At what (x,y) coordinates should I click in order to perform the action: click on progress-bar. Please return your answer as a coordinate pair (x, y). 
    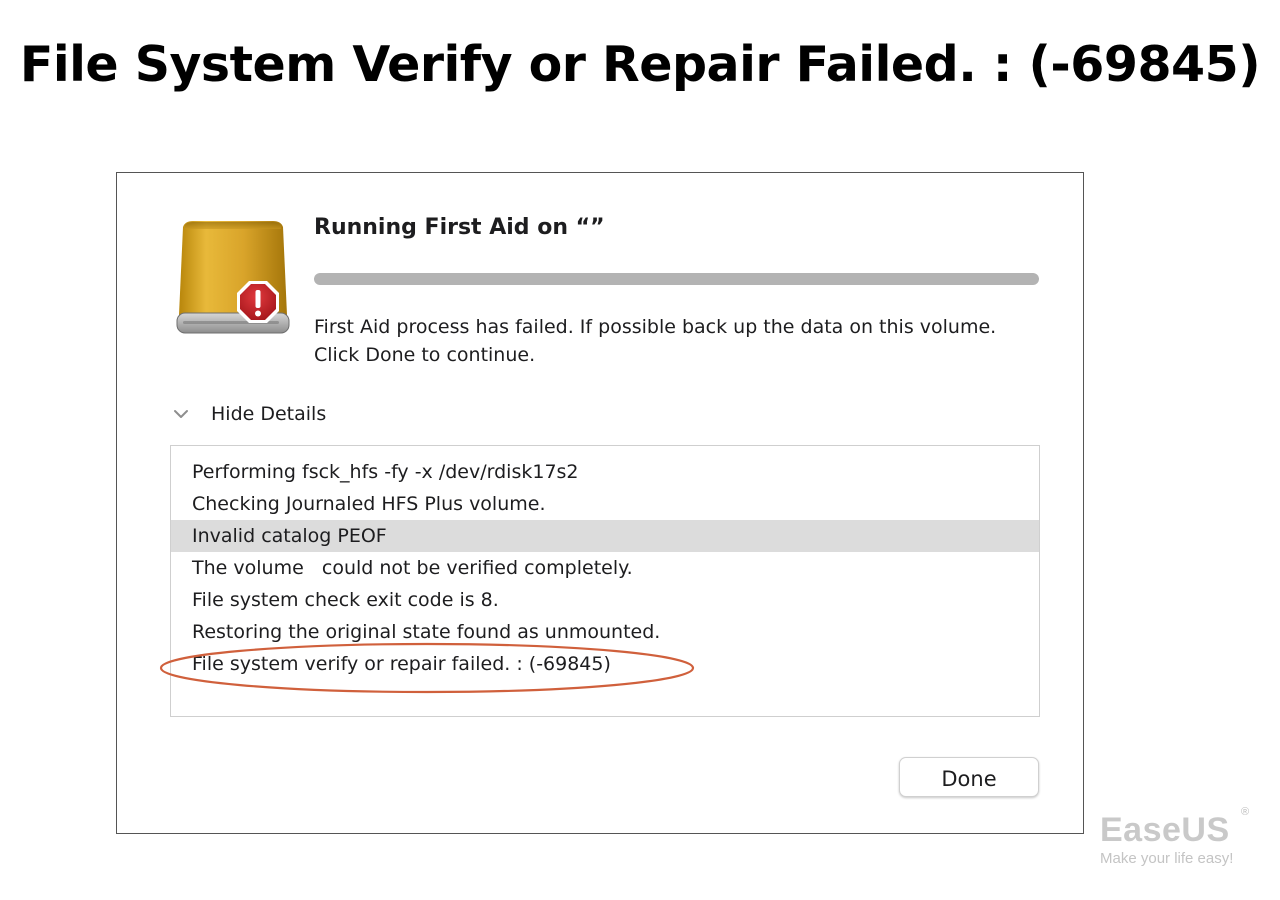
    Looking at the image, I should click on (676, 279).